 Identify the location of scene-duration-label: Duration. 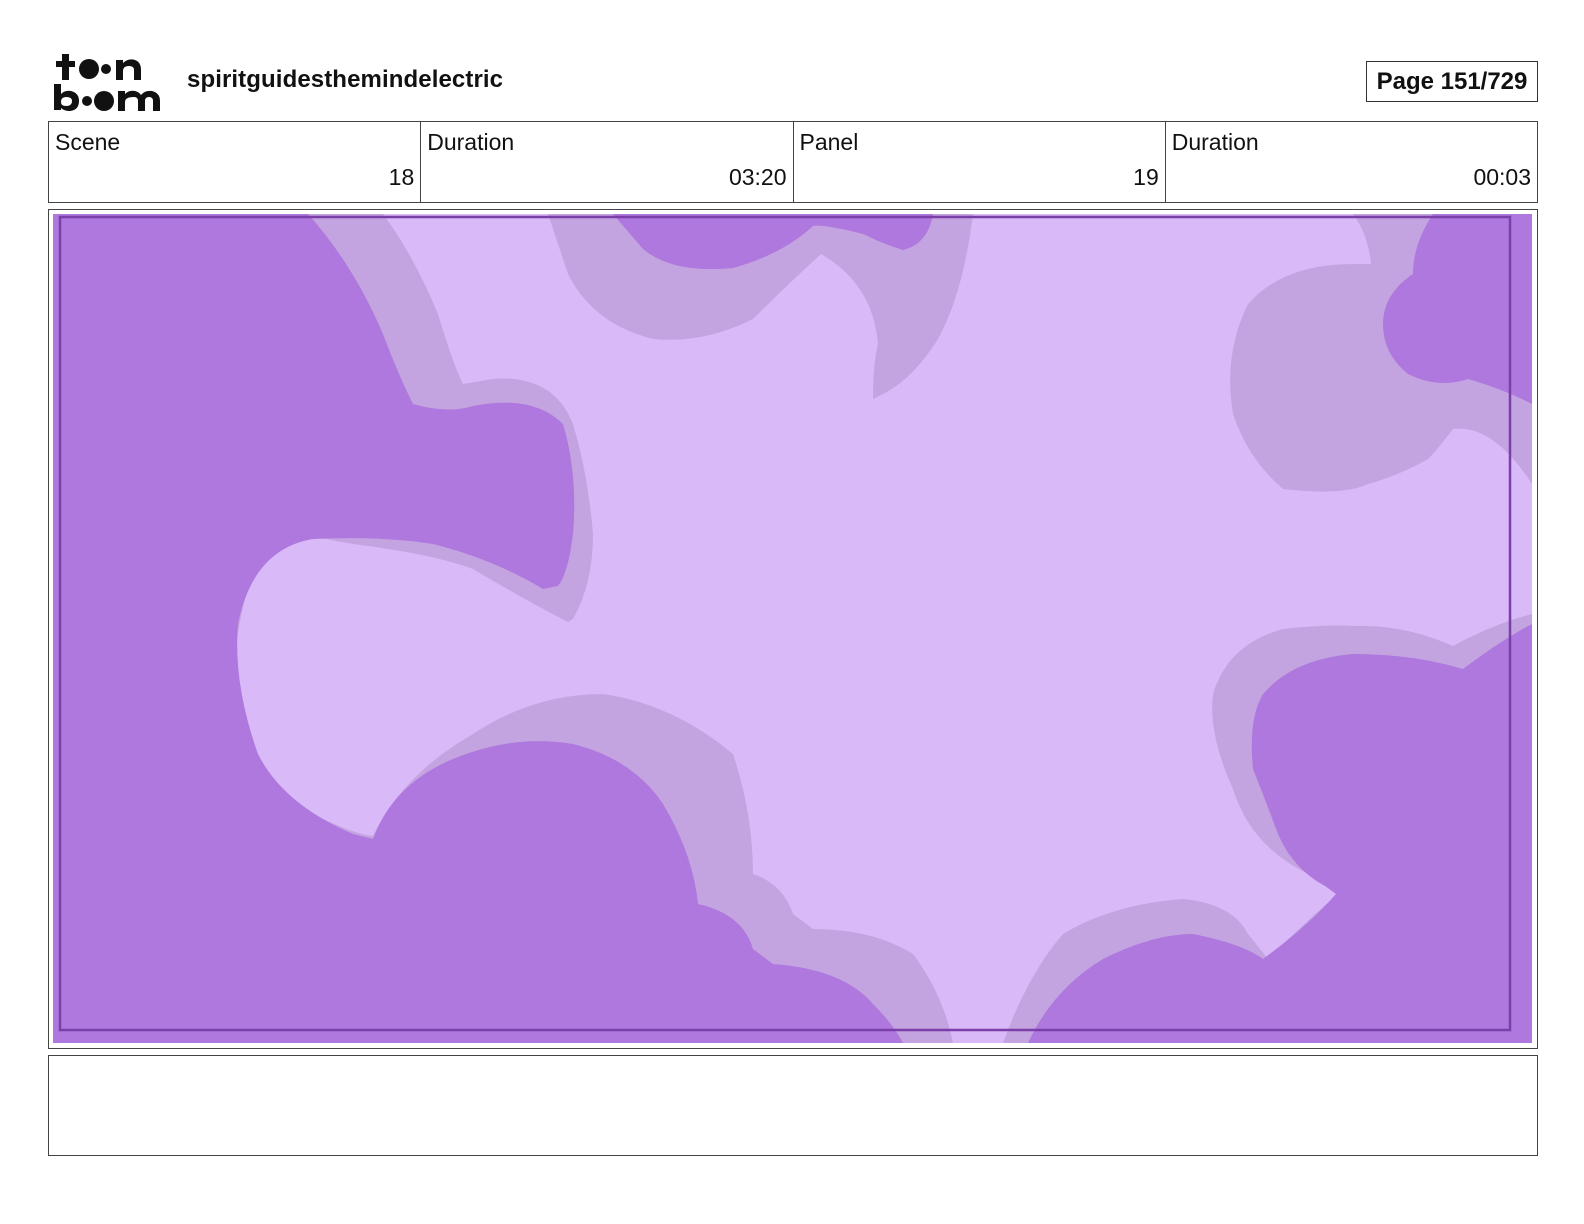
(471, 142).